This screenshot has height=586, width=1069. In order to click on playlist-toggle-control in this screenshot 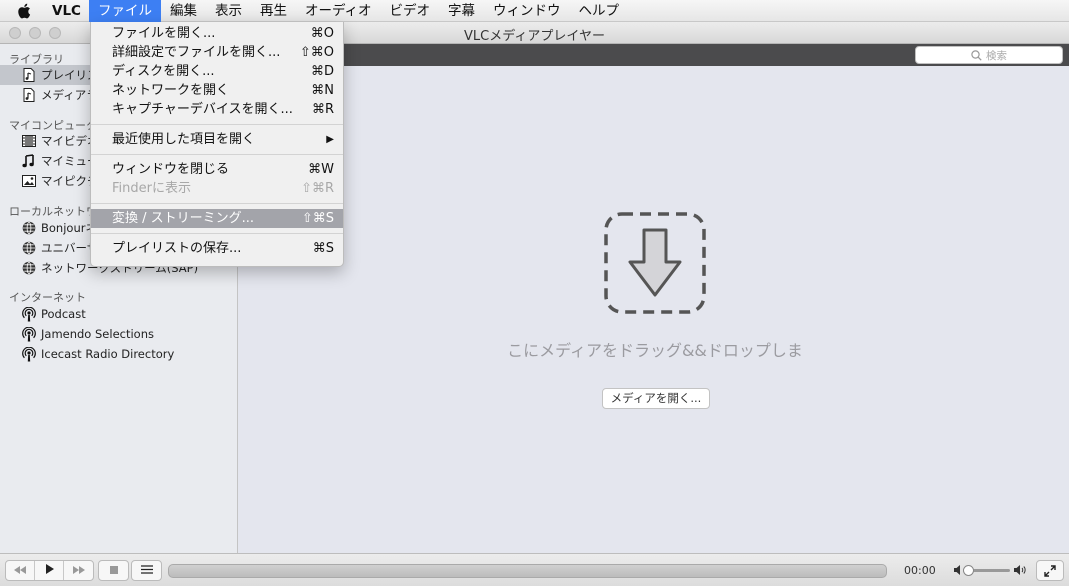, I will do `click(146, 570)`.